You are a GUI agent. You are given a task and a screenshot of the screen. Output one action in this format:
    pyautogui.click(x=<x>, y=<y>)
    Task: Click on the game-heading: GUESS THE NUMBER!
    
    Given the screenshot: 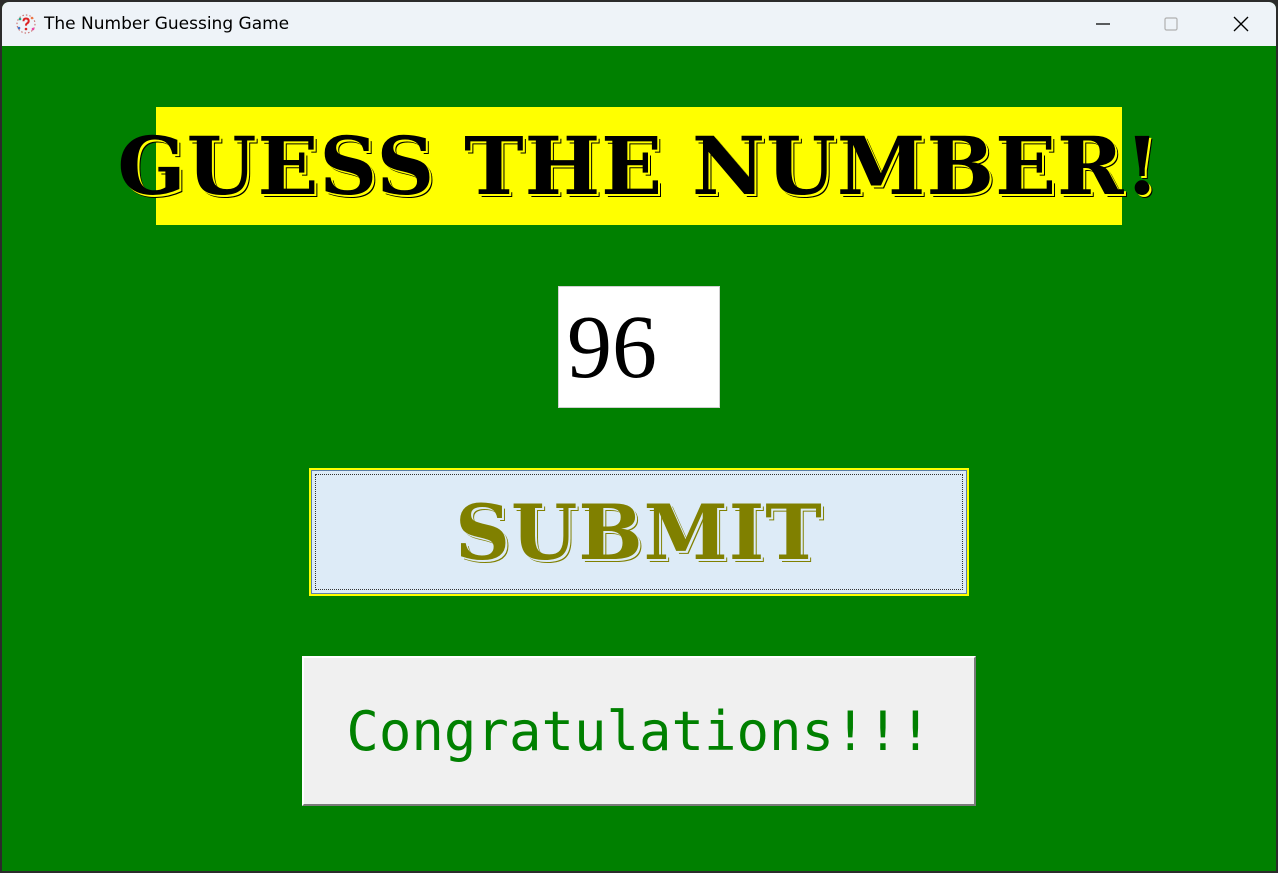 What is the action you would take?
    pyautogui.click(x=638, y=166)
    